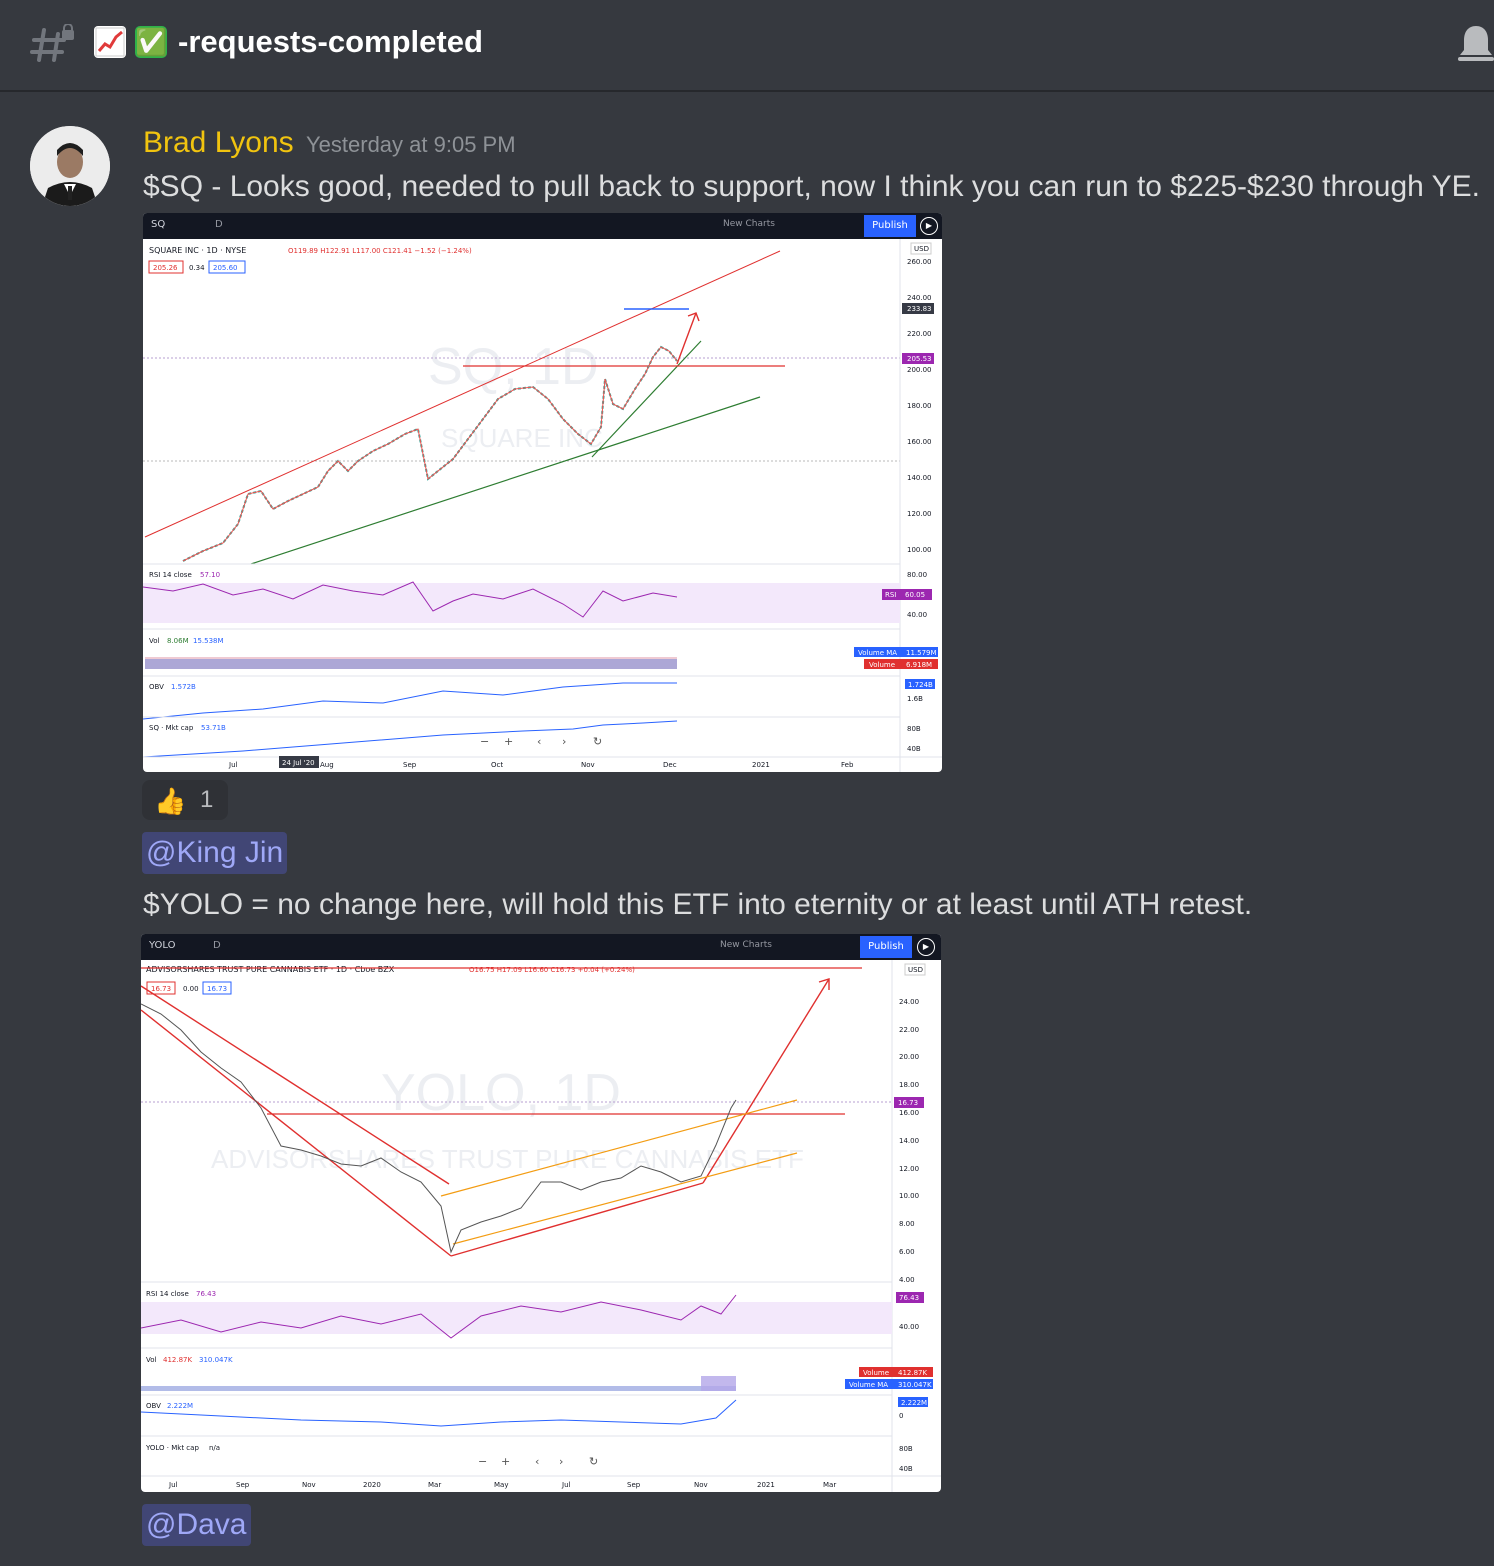 The height and width of the screenshot is (1566, 1494). What do you see at coordinates (907, 1280) in the screenshot?
I see `y-tick: 4.00` at bounding box center [907, 1280].